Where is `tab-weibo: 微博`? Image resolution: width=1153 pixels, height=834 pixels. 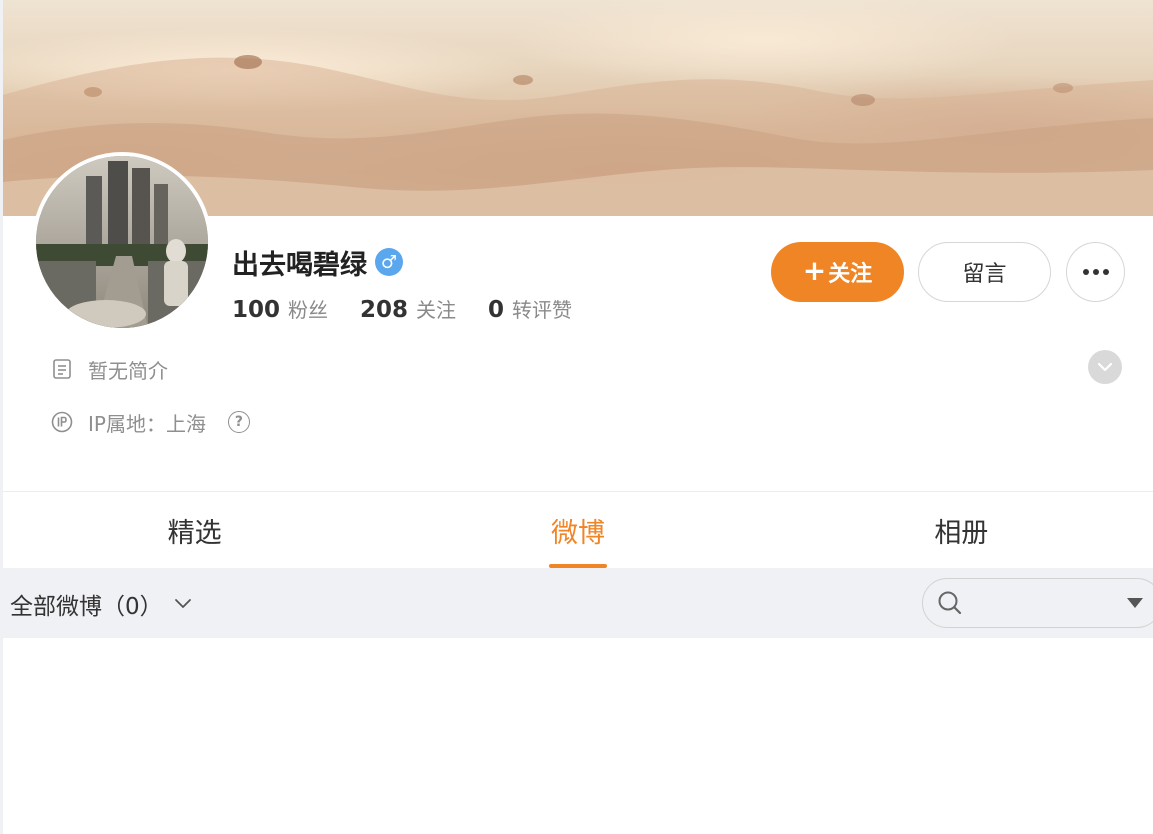 tab-weibo: 微博 is located at coordinates (577, 530).